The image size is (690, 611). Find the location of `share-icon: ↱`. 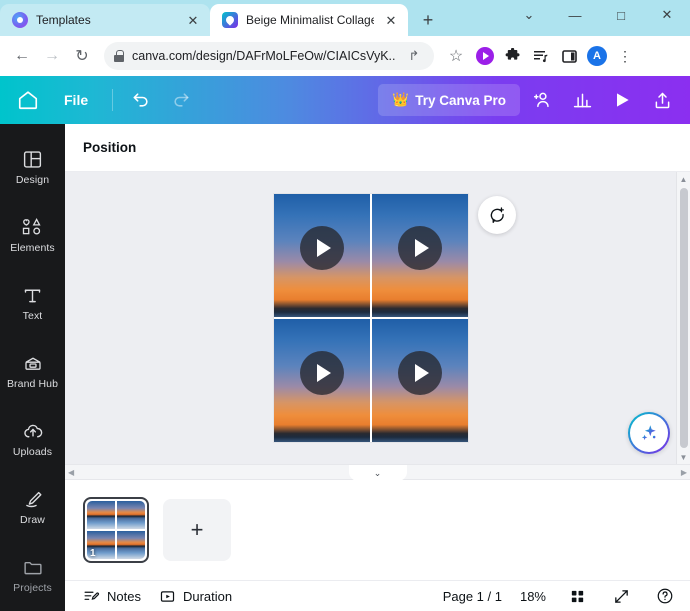

share-icon: ↱ is located at coordinates (414, 56).